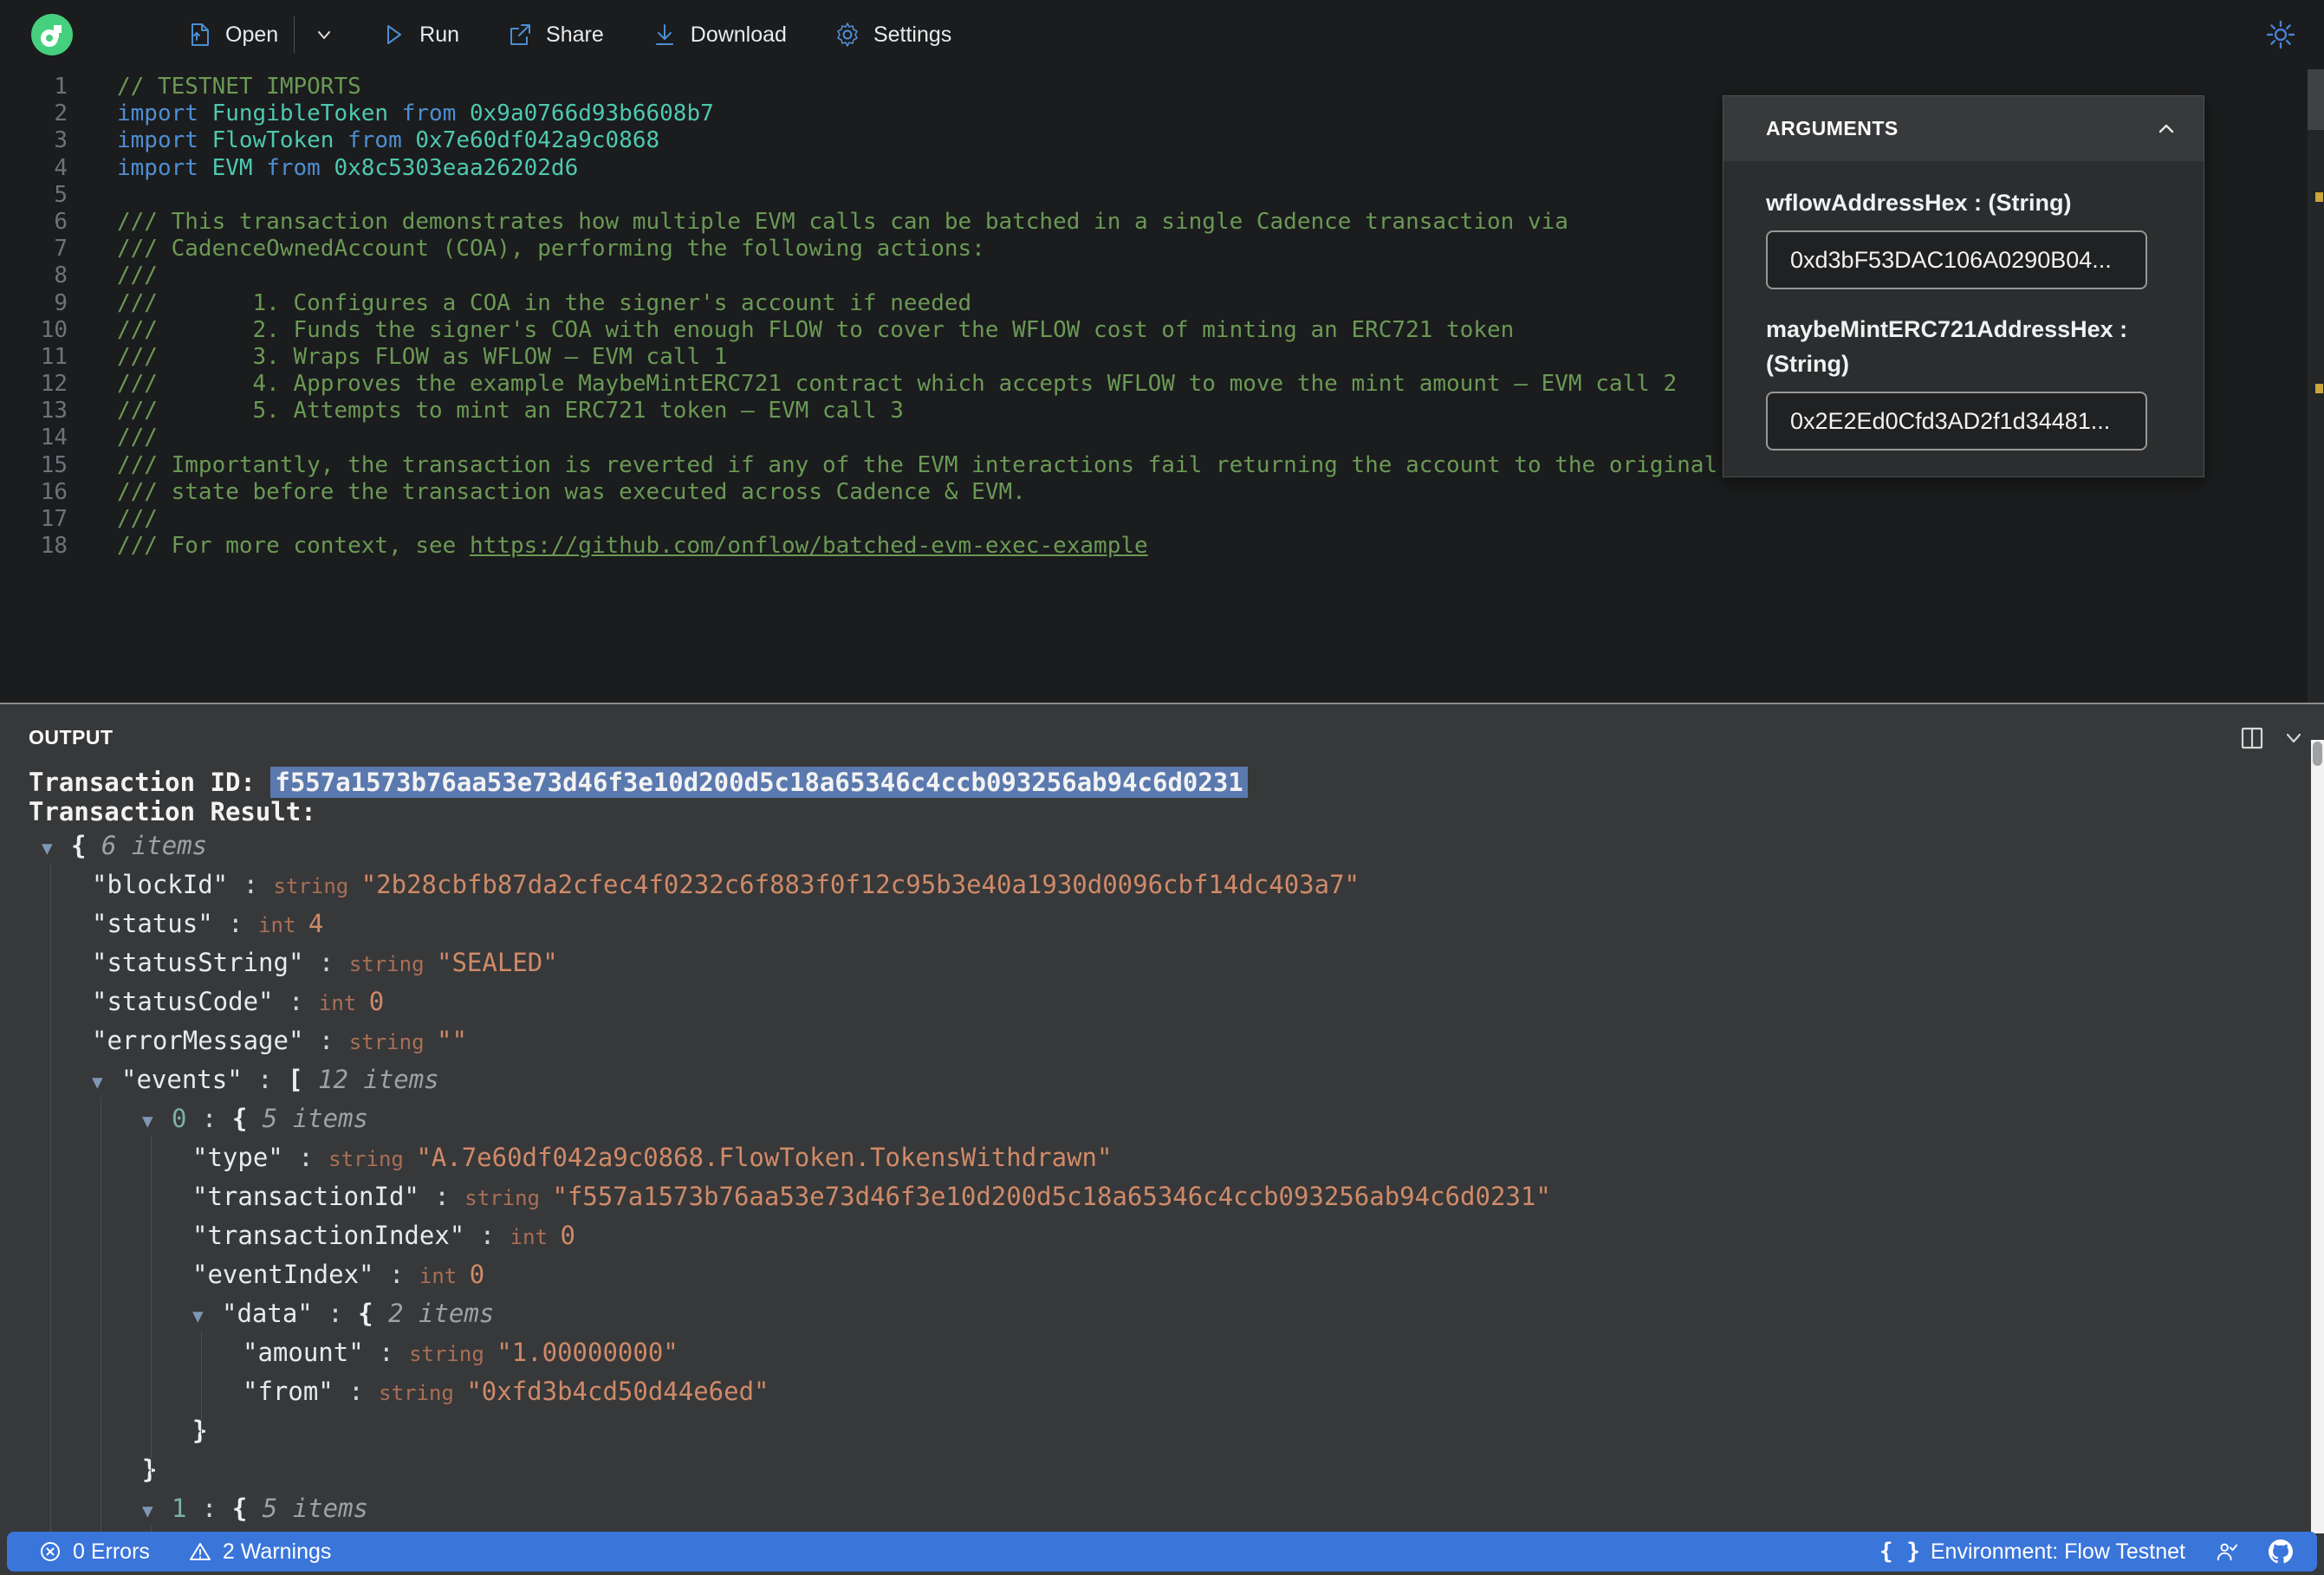 The width and height of the screenshot is (2324, 1575). Describe the element at coordinates (54, 411) in the screenshot. I see `line-number: 13` at that location.